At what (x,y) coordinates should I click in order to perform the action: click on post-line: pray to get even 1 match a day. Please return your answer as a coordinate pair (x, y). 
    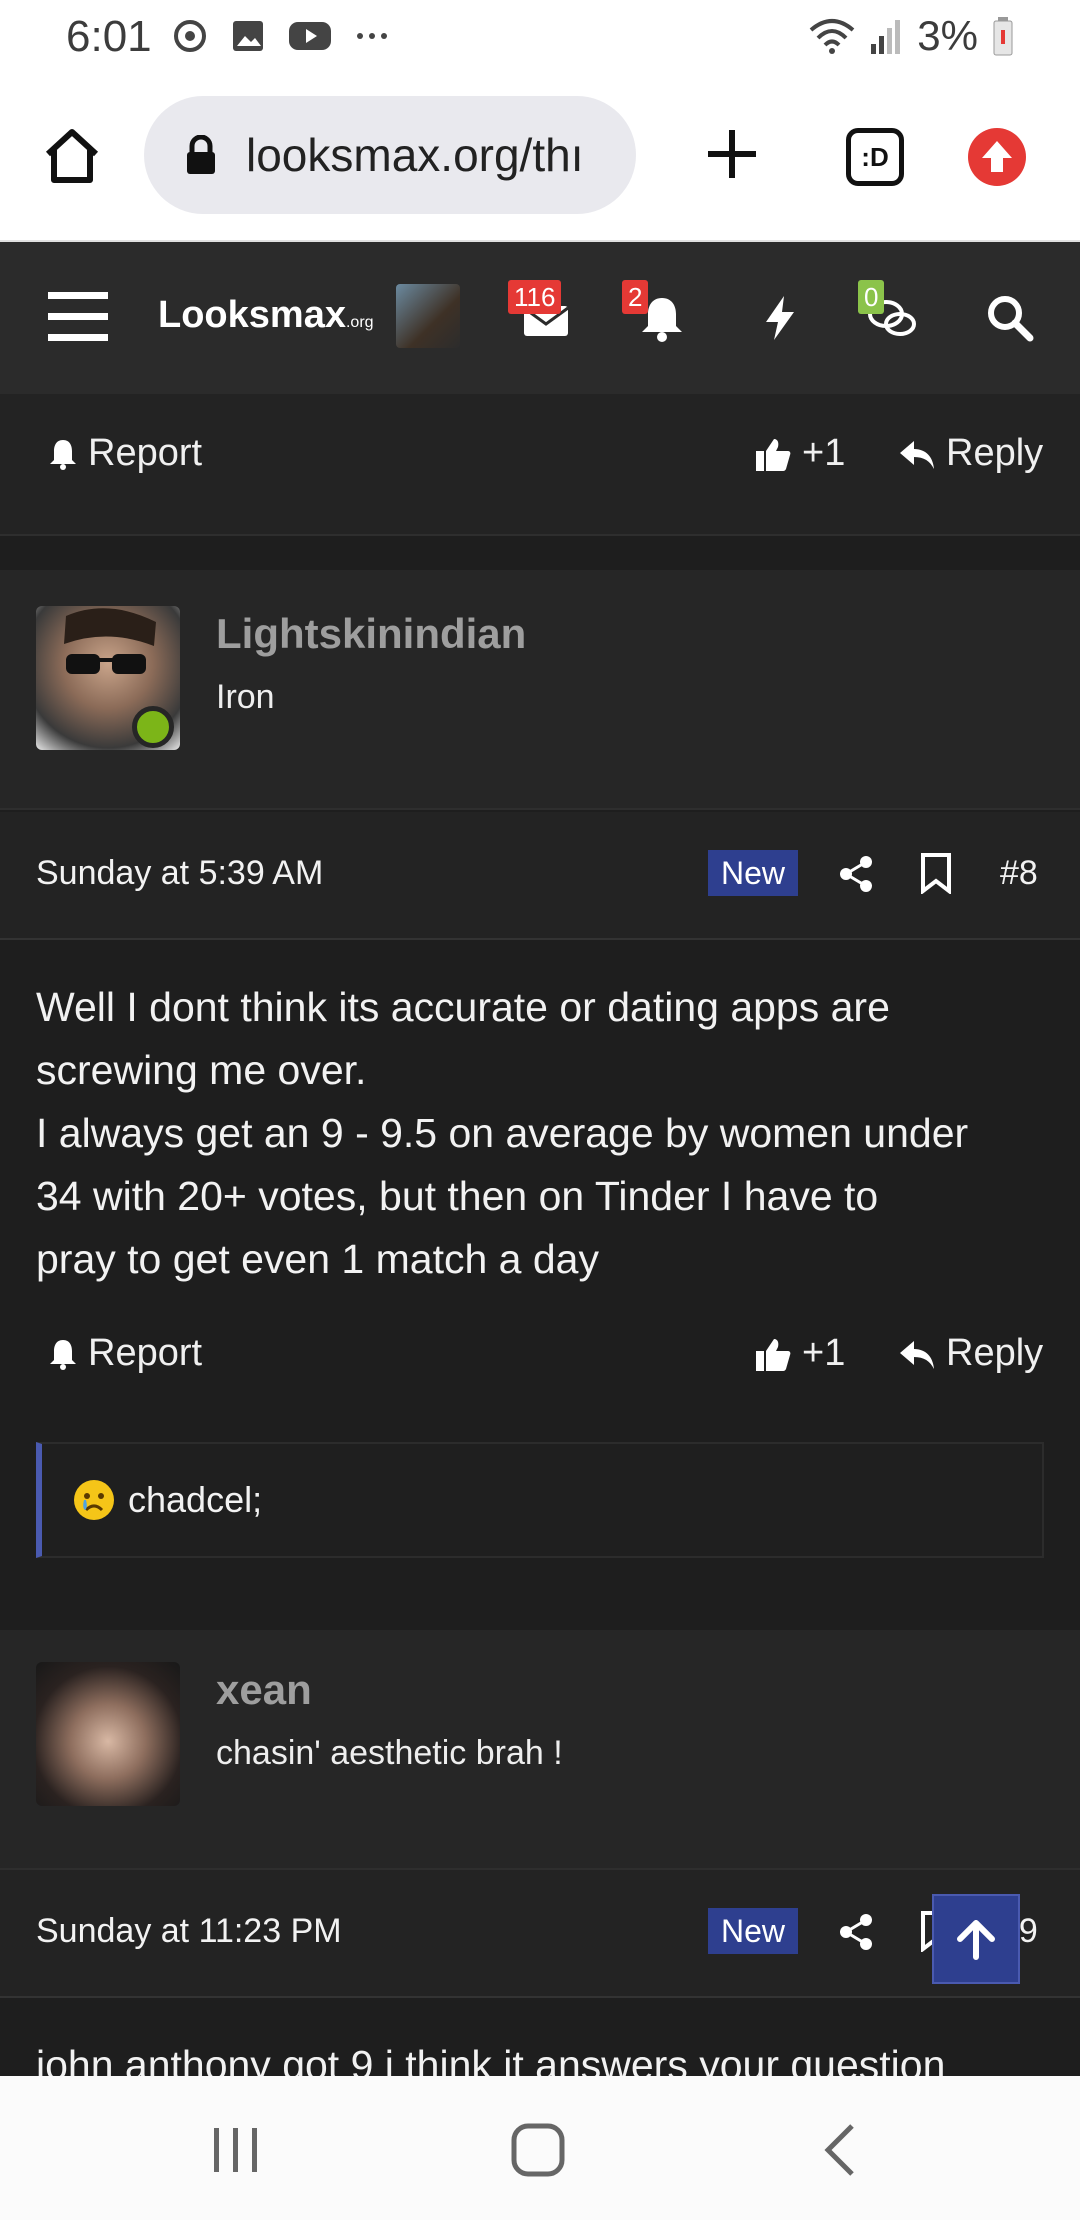
    Looking at the image, I should click on (317, 1259).